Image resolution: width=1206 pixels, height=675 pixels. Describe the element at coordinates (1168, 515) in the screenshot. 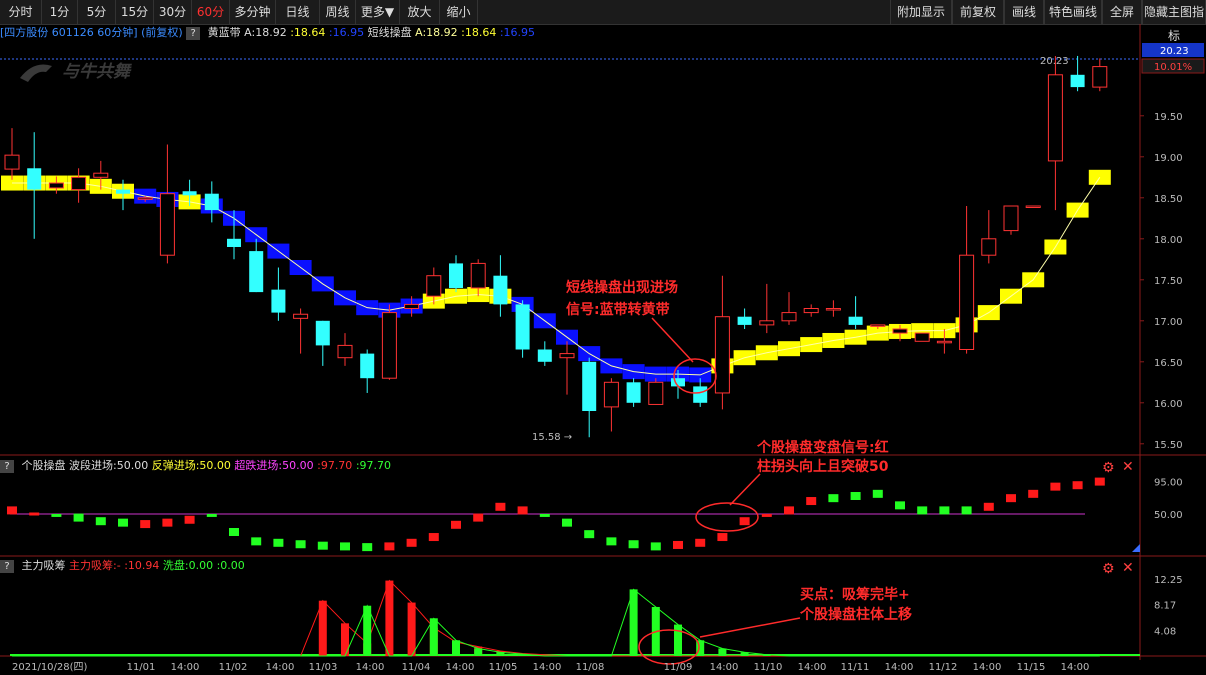

I see `osc-label-1: 50.00` at that location.